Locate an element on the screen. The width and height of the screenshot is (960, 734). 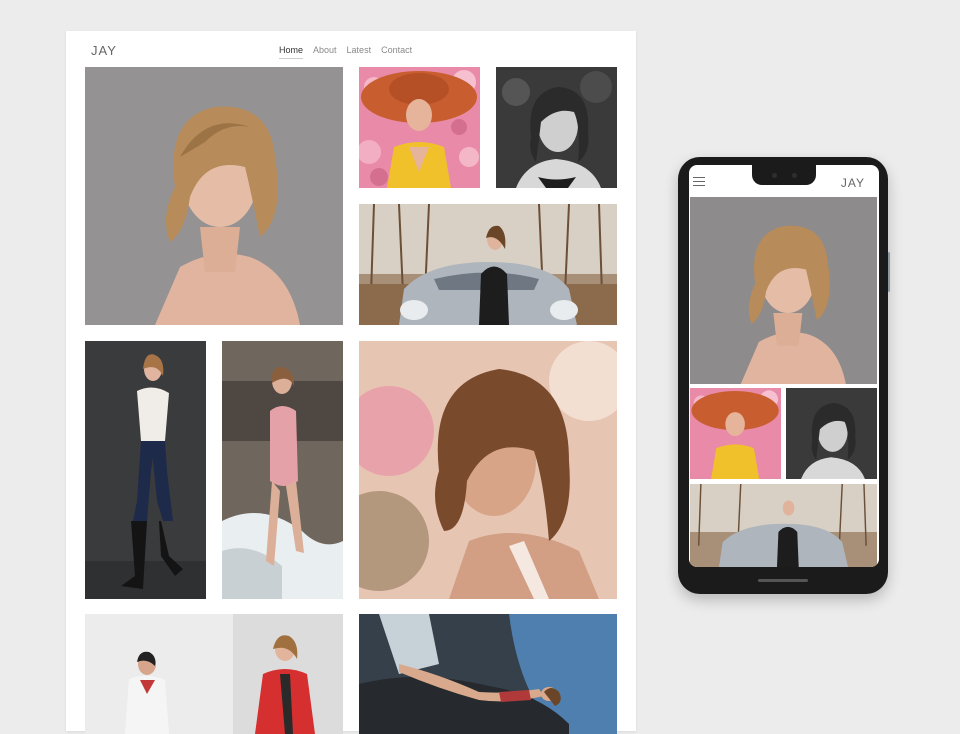
phone-mockup: JAY is located at coordinates (784, 375).